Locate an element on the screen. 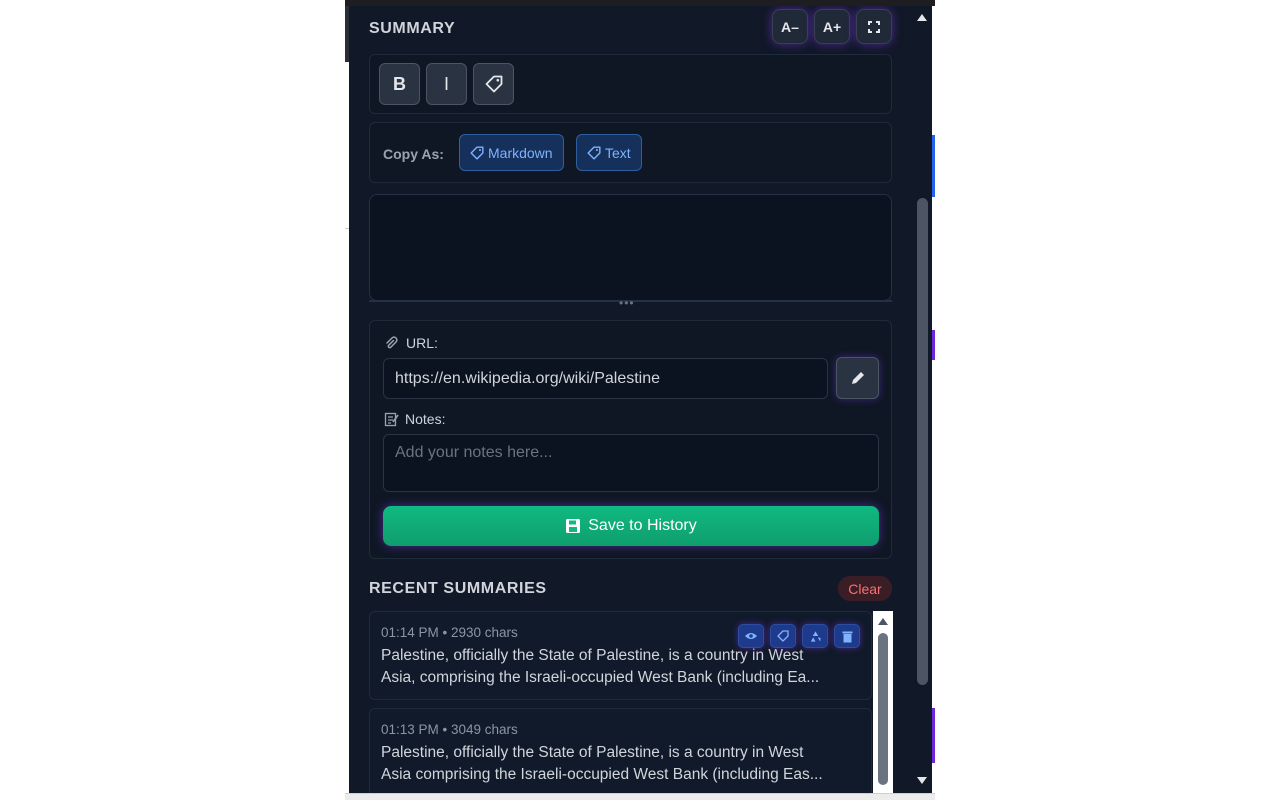 The width and height of the screenshot is (1280, 800). copy-markdown-button: Markdown is located at coordinates (511, 152).